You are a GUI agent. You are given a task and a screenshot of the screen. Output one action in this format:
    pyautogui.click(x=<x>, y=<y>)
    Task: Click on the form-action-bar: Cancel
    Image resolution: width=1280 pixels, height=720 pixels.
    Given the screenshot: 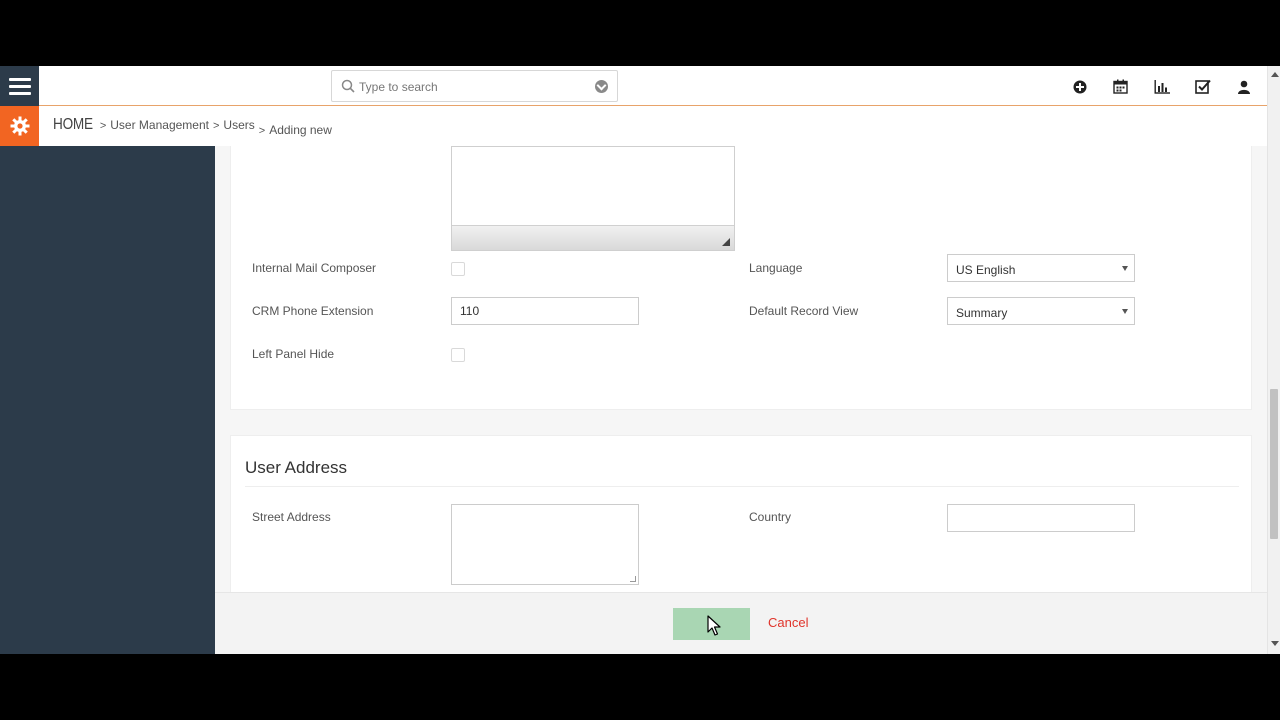 What is the action you would take?
    pyautogui.click(x=741, y=623)
    